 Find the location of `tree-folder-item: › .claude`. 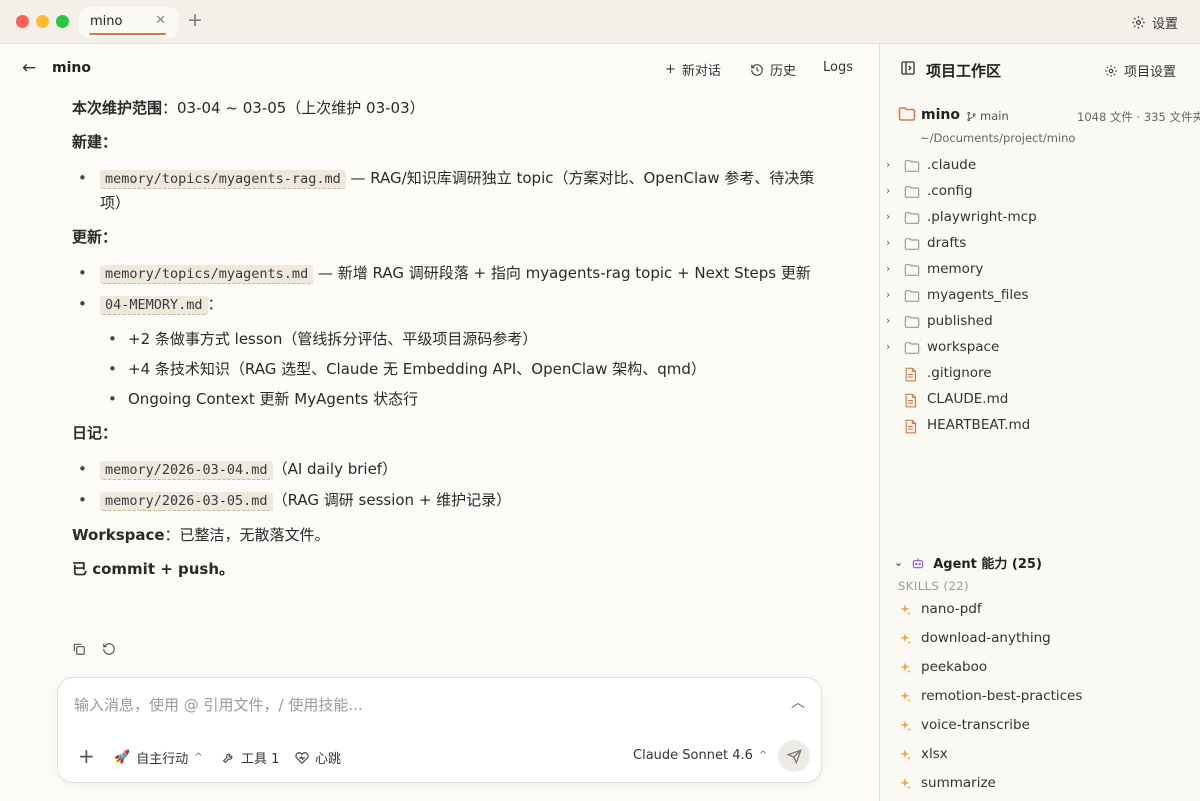

tree-folder-item: › .claude is located at coordinates (1040, 166).